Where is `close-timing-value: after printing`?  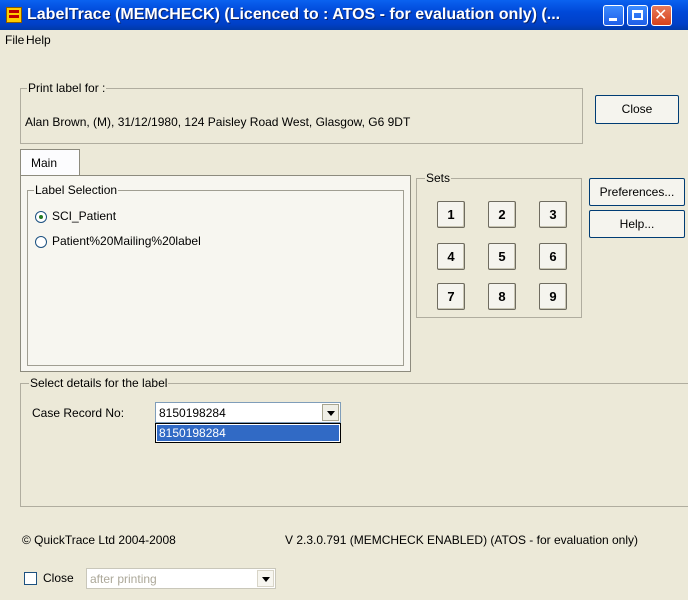
close-timing-value: after printing is located at coordinates (123, 579).